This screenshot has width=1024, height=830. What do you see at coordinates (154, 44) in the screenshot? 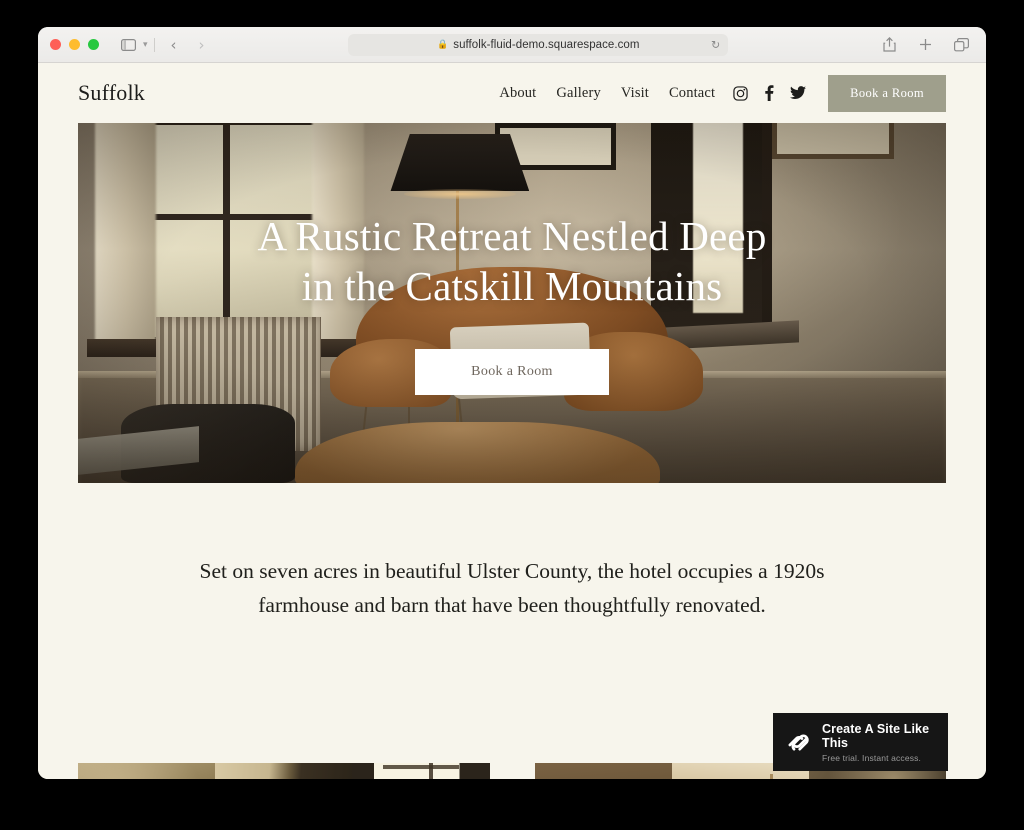
I see `toolbar-divider` at bounding box center [154, 44].